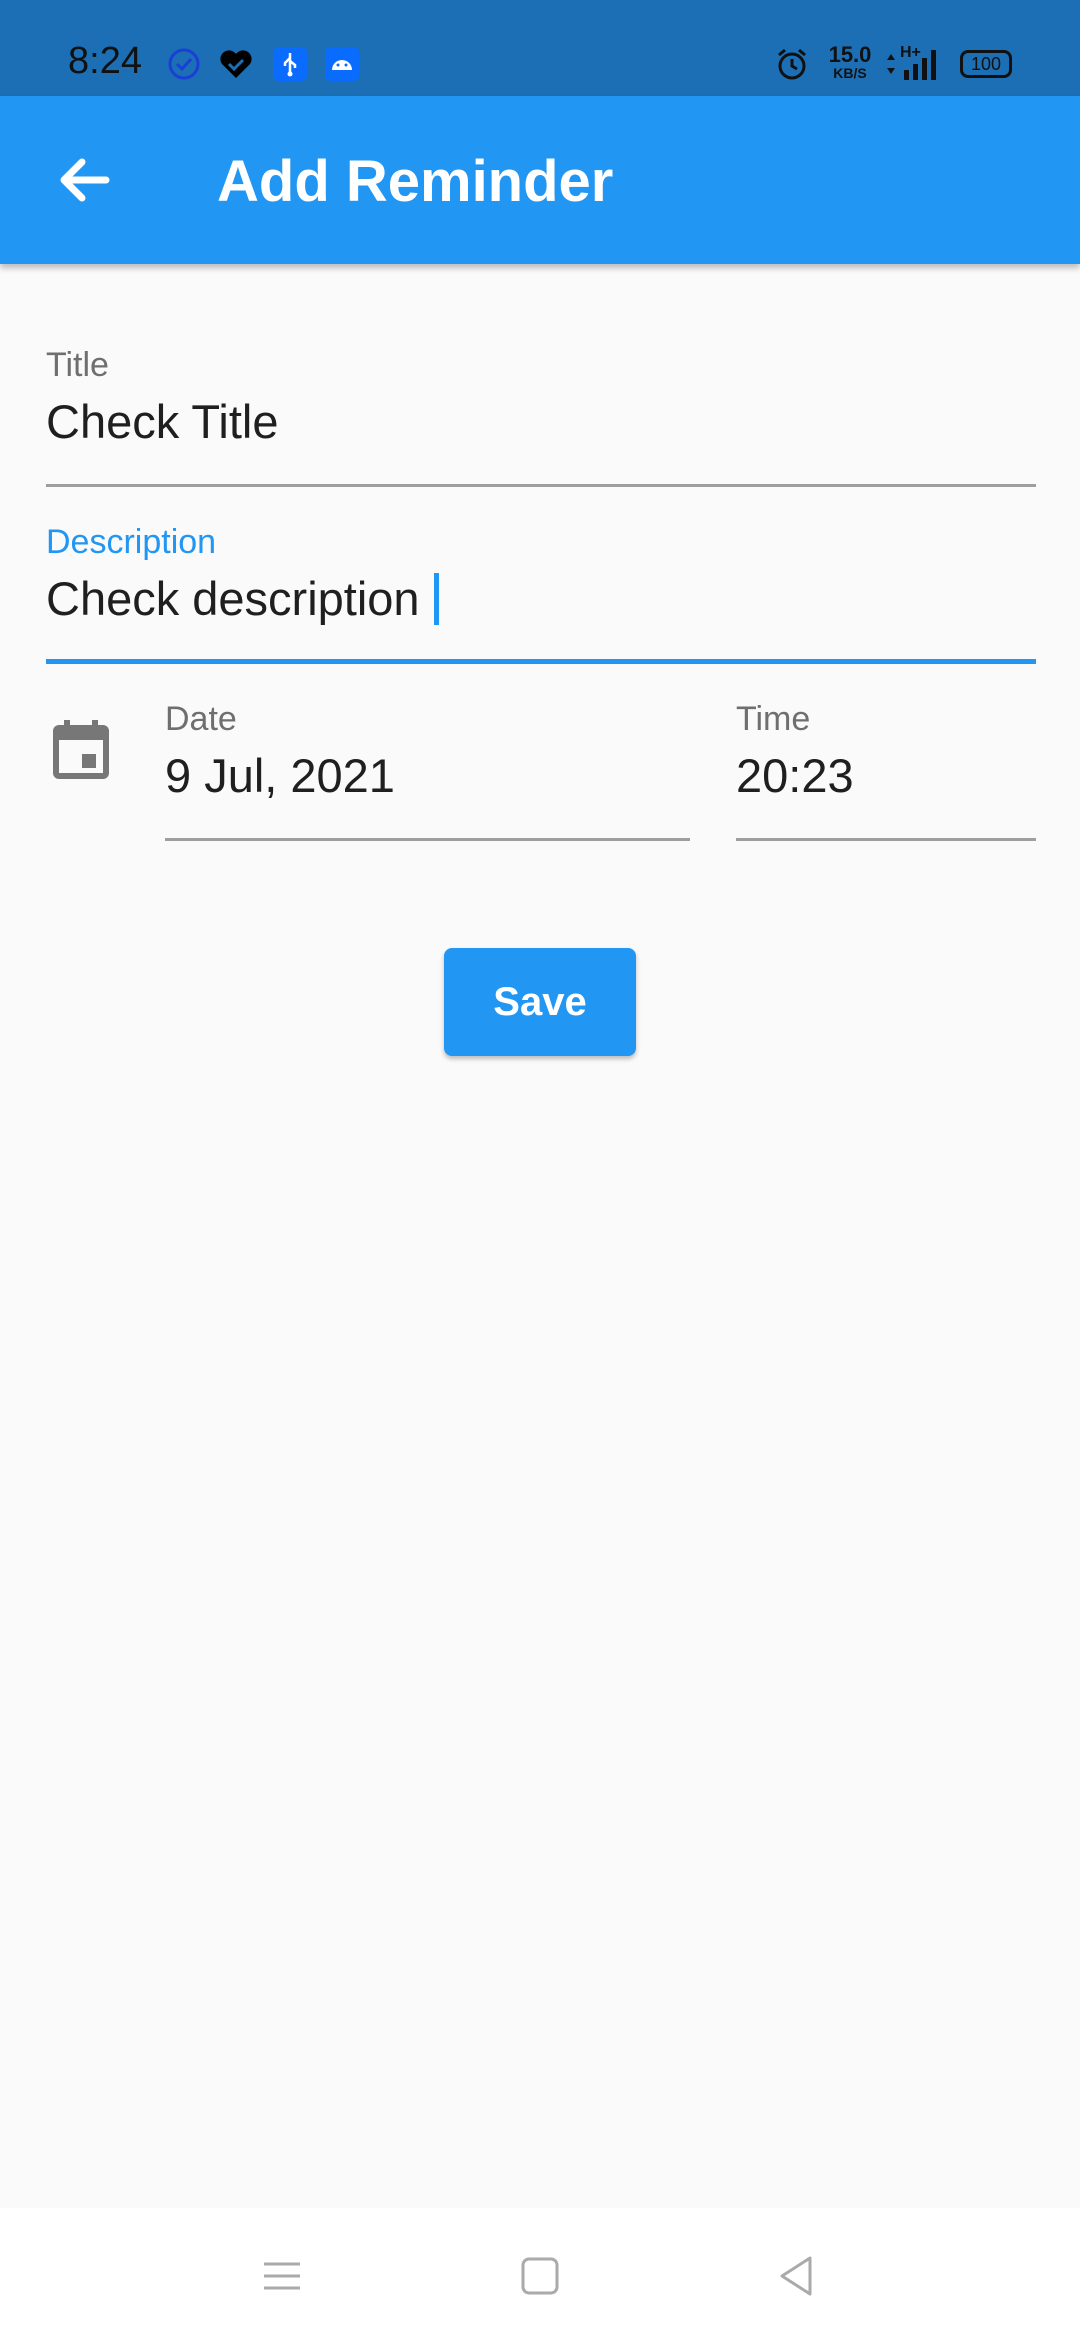 This screenshot has height=2340, width=1080. Describe the element at coordinates (77, 365) in the screenshot. I see `title-label: Title` at that location.